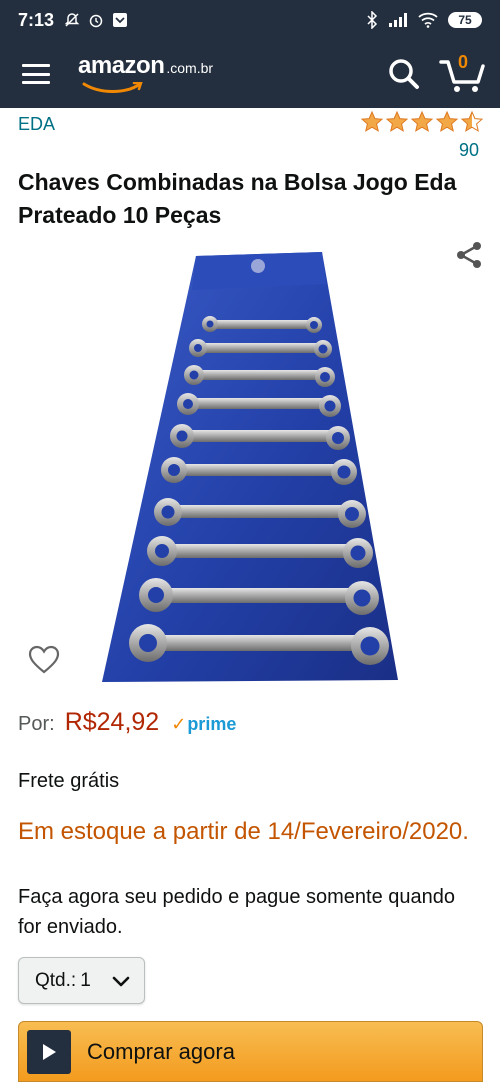 This screenshot has height=1082, width=500. Describe the element at coordinates (469, 150) in the screenshot. I see `review-count: 90` at that location.